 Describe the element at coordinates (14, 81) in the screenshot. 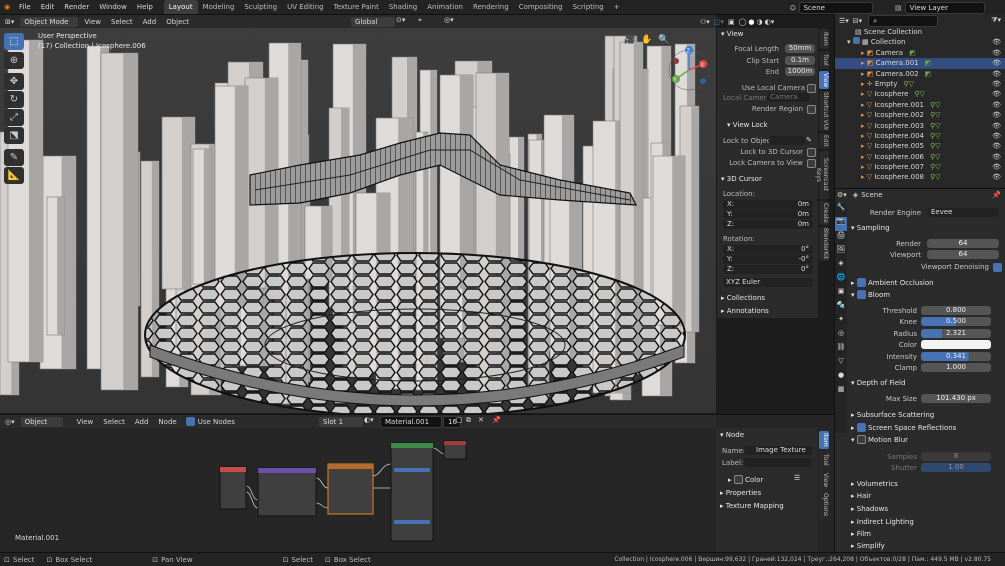

I see `move-tool-icon: ✥` at that location.